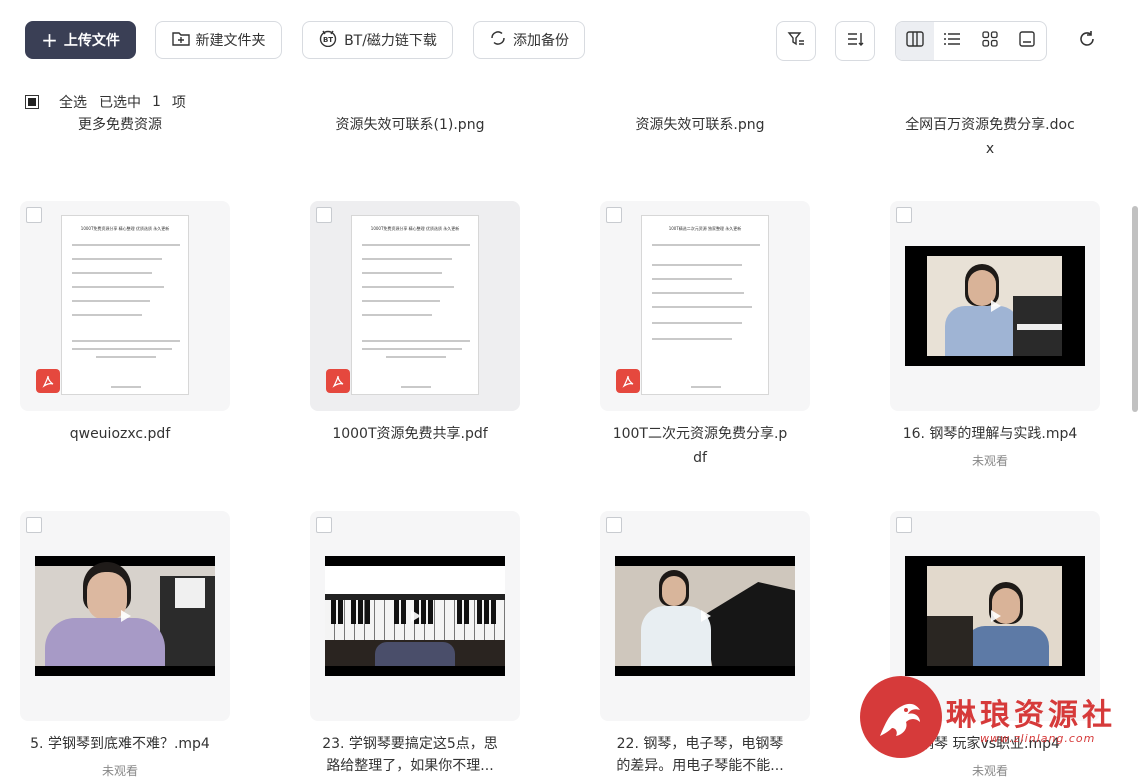 The width and height of the screenshot is (1140, 779). Describe the element at coordinates (73, 102) in the screenshot. I see `select-all-label: 全选` at that location.